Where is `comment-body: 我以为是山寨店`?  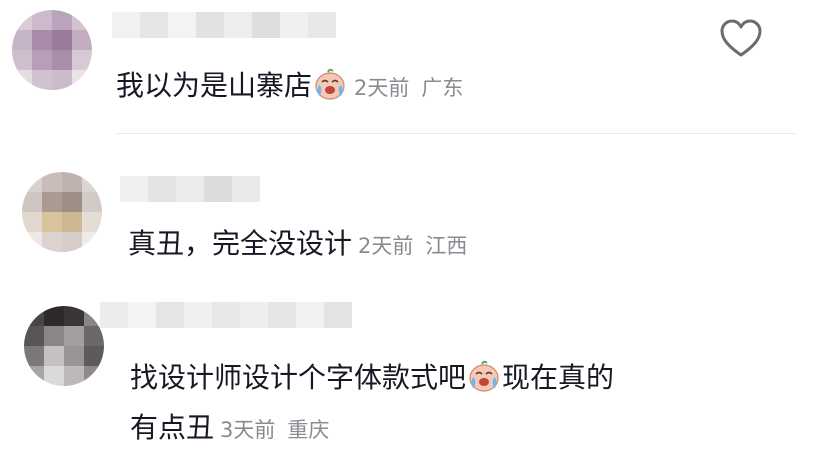
comment-body: 我以为是山寨店 is located at coordinates (214, 85).